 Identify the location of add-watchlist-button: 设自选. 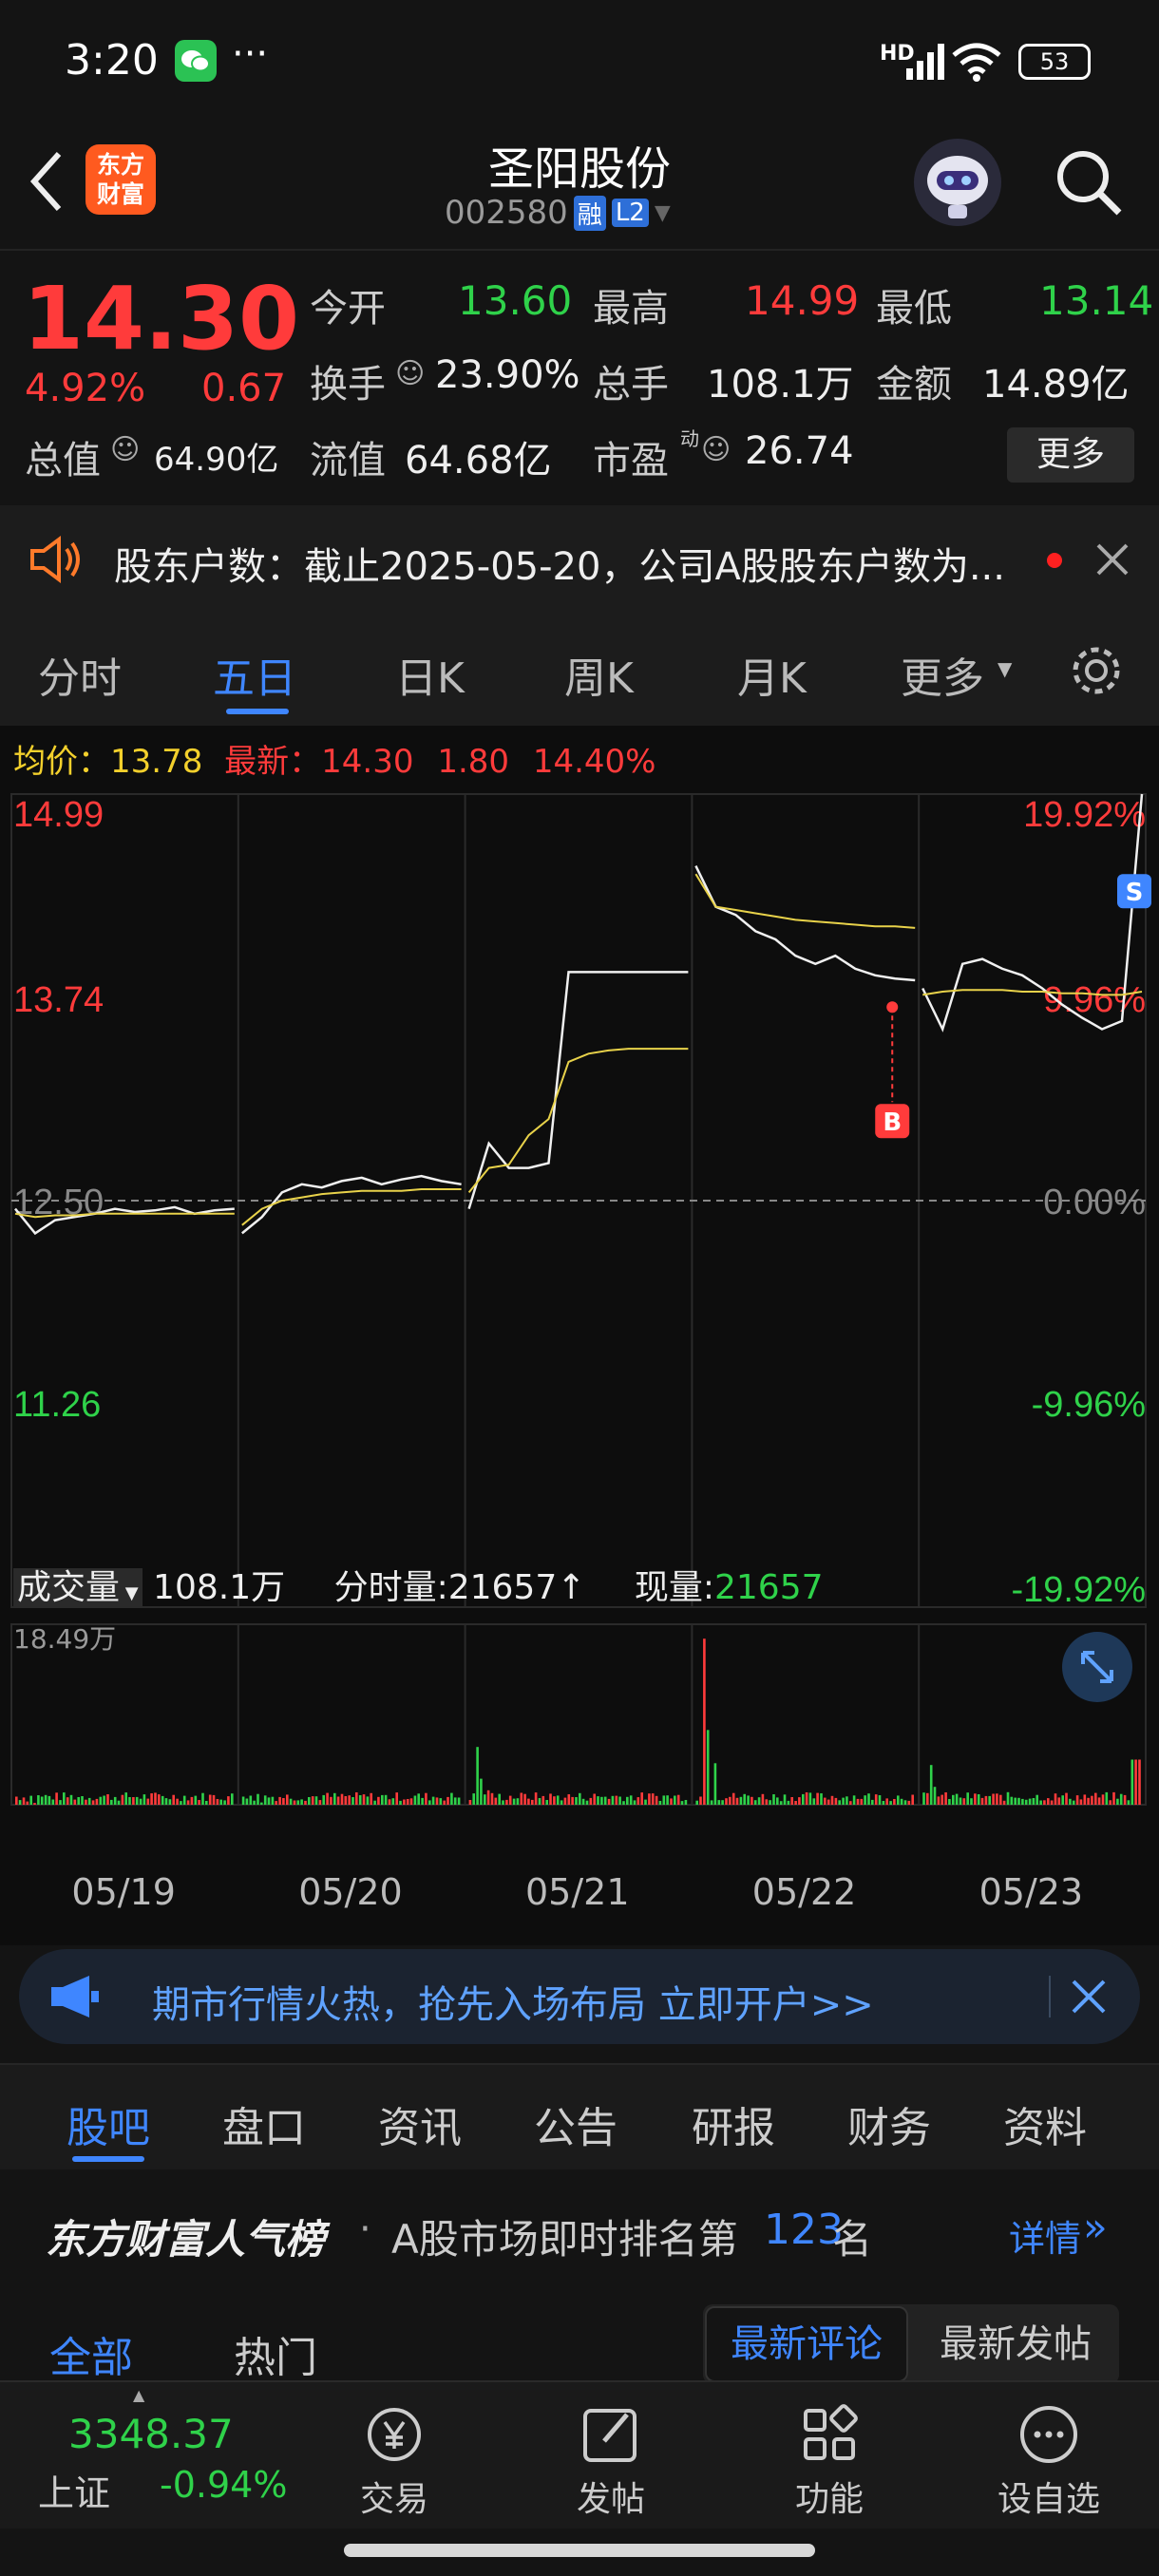
(1049, 2463).